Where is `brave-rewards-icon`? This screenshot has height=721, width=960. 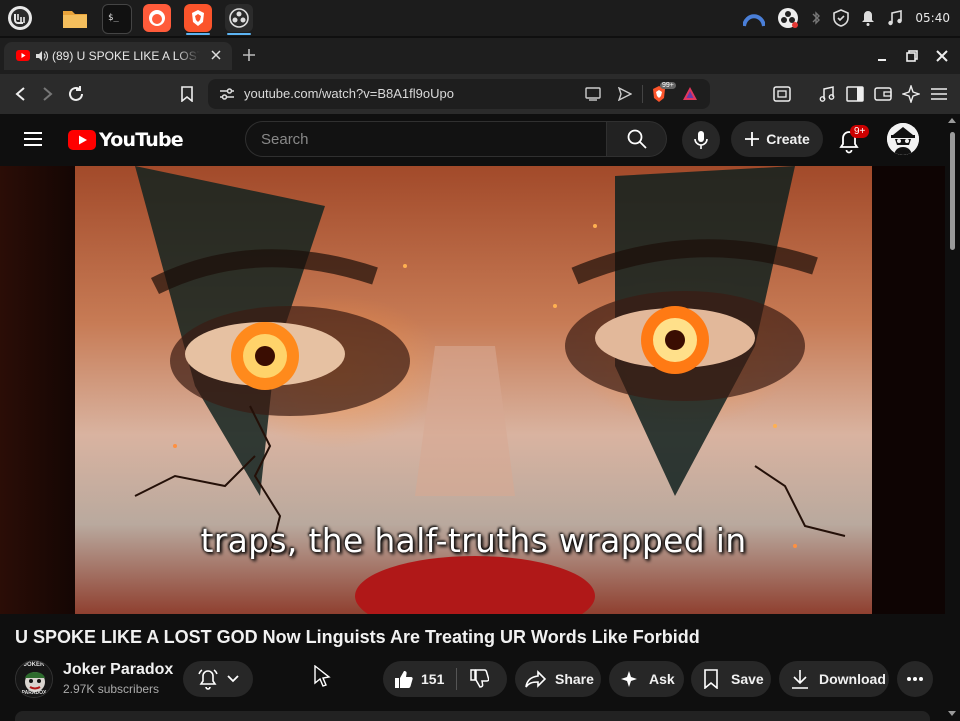
brave-rewards-icon is located at coordinates (690, 94).